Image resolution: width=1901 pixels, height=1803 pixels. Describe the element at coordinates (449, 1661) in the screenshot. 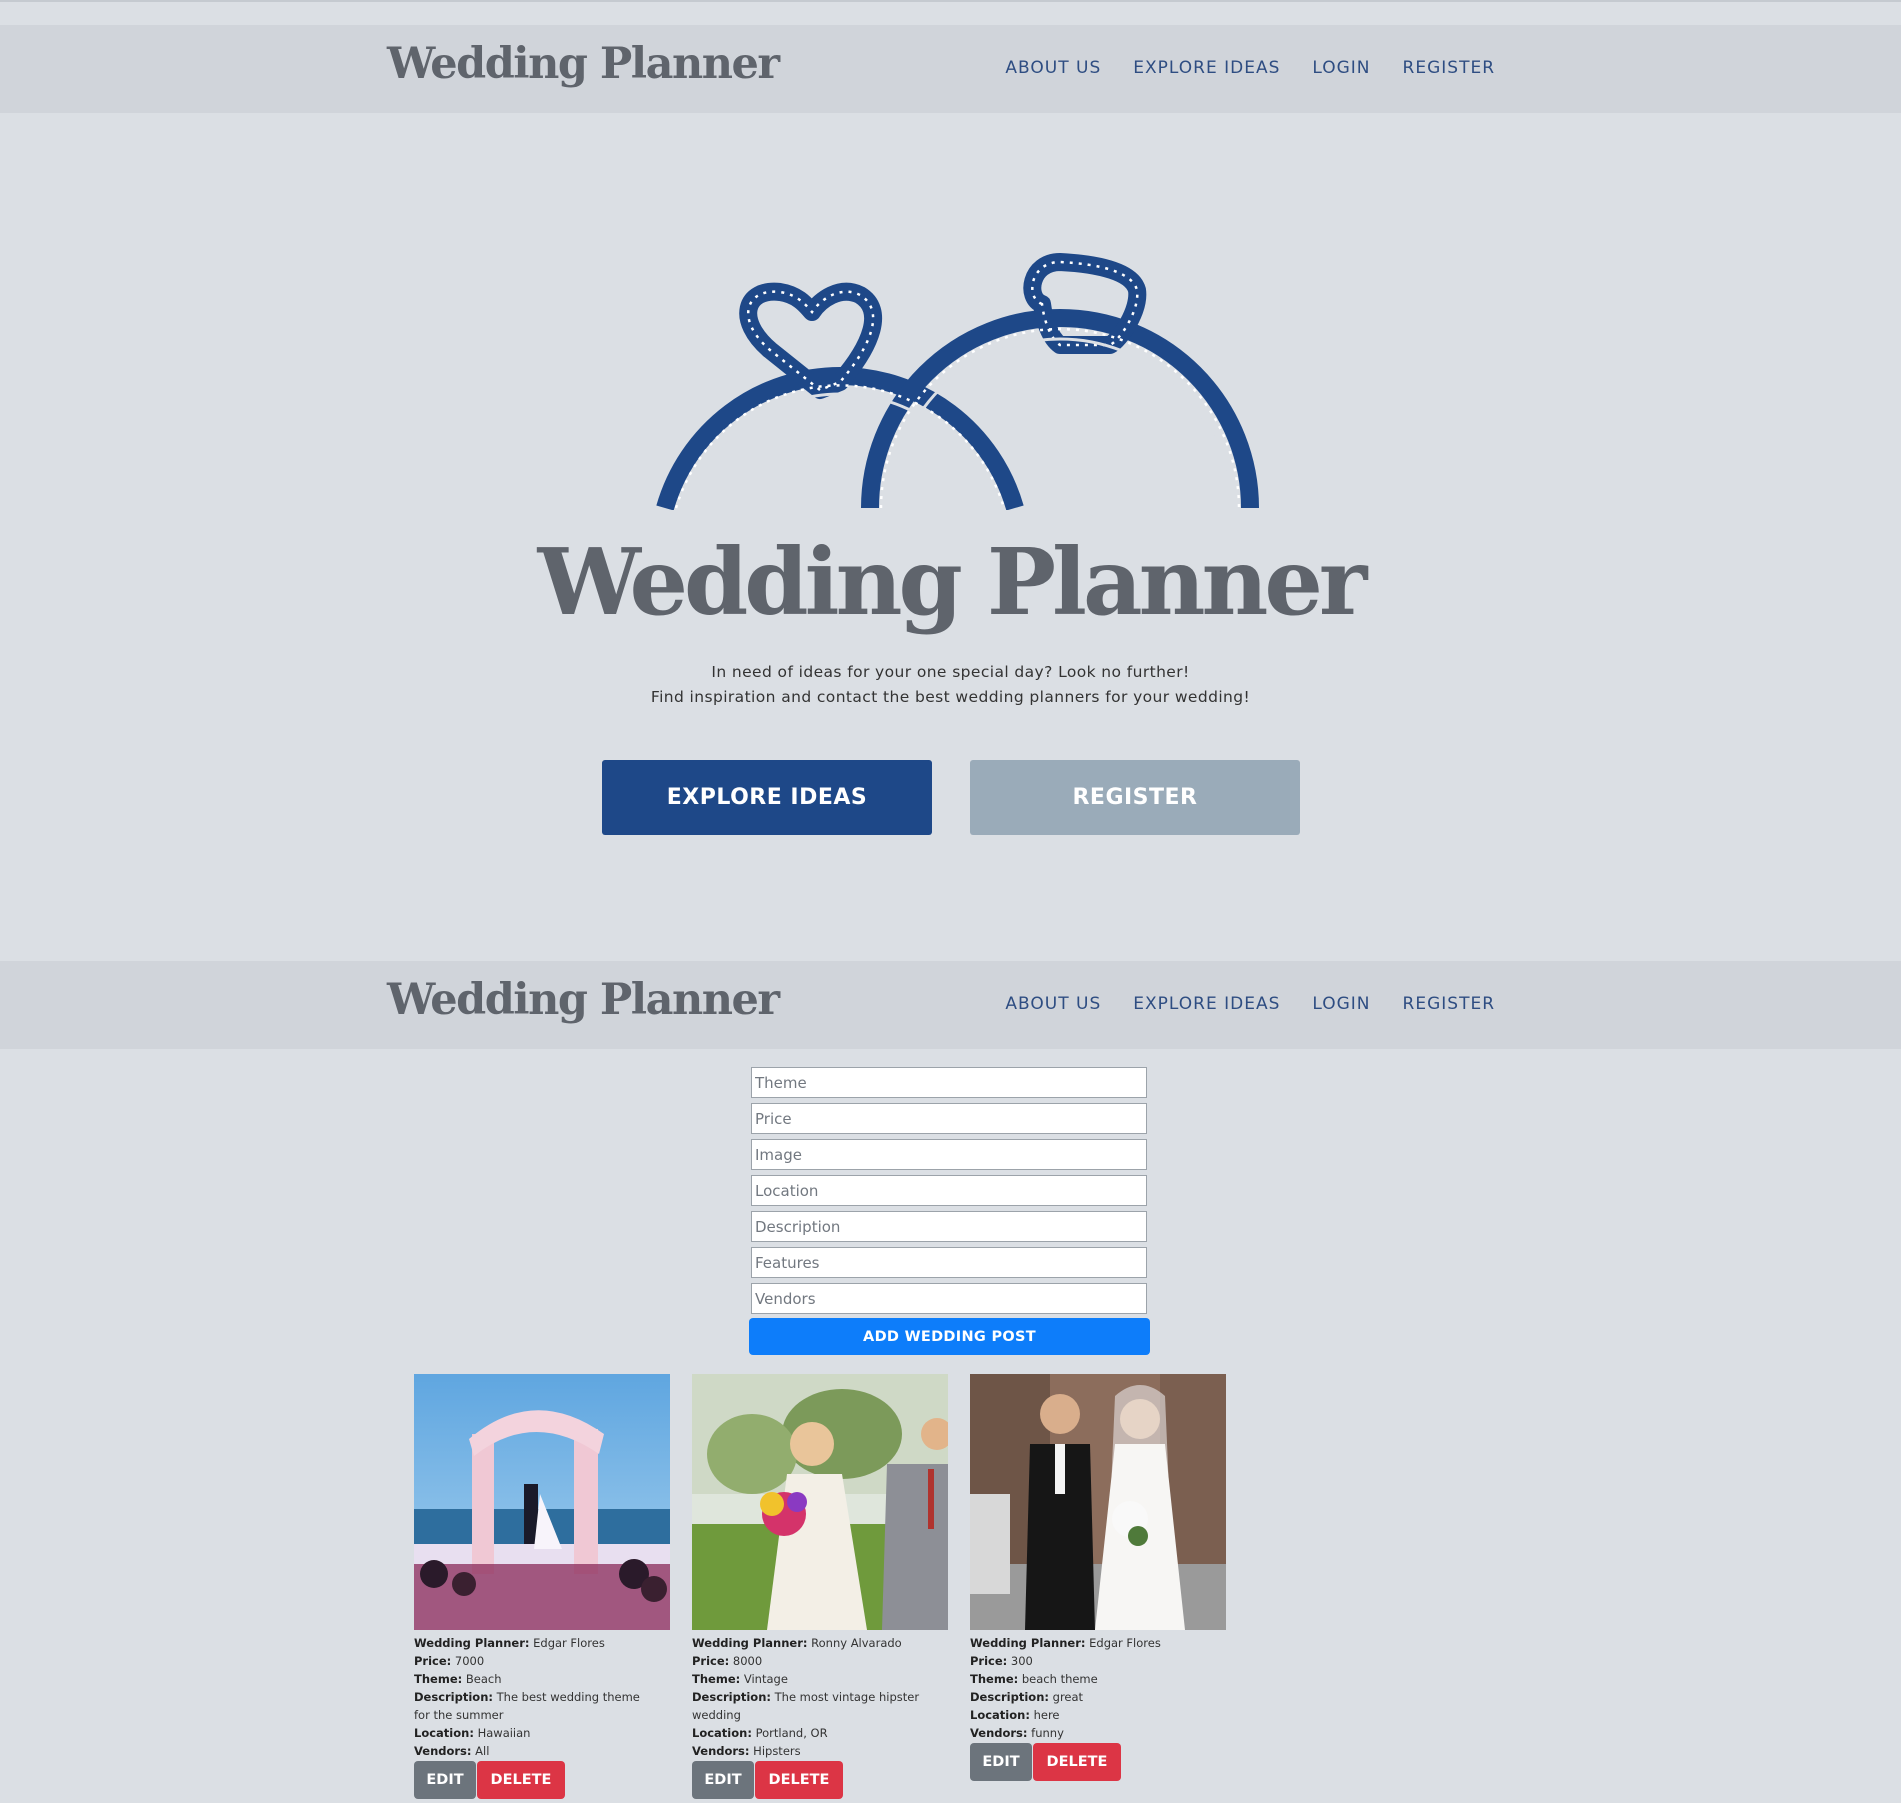

I see `post-price: Price: 7000` at that location.